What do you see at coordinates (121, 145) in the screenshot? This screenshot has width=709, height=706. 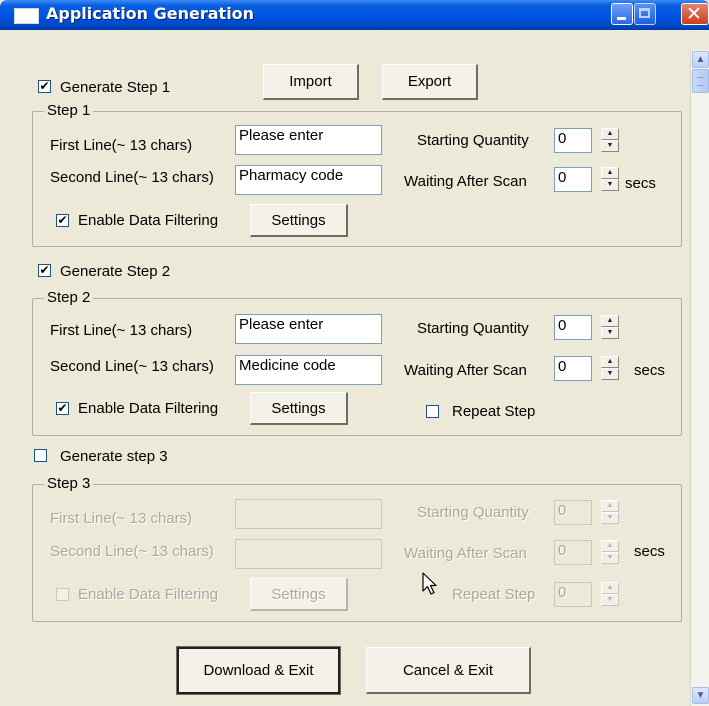 I see `step1-first-line-label: First Line(~ 13 chars)` at bounding box center [121, 145].